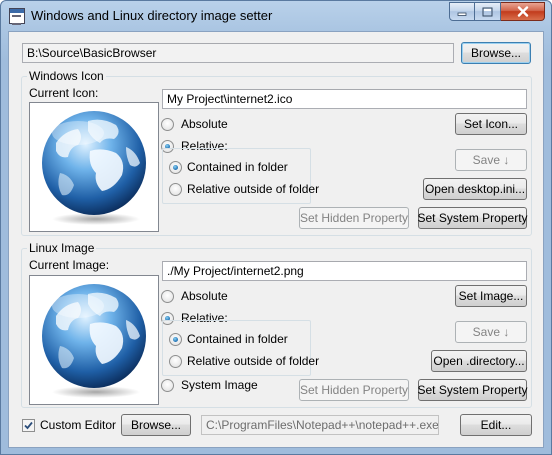 The height and width of the screenshot is (455, 552). Describe the element at coordinates (167, 124) in the screenshot. I see `windows-absolute-radio` at that location.